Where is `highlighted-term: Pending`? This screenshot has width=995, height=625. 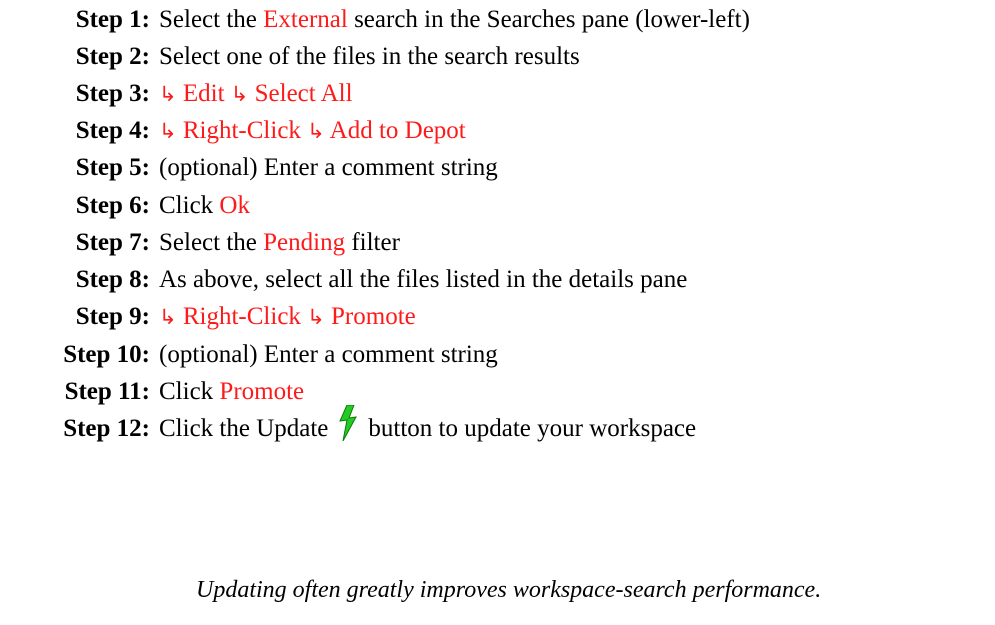 highlighted-term: Pending is located at coordinates (304, 242).